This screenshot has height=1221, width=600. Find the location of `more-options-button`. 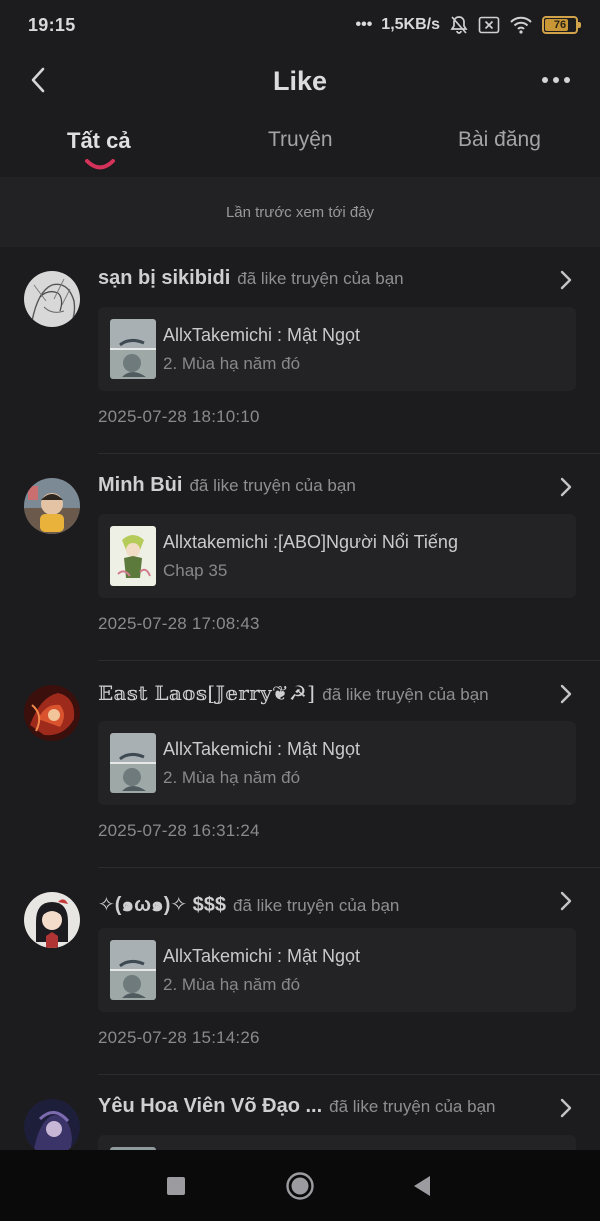

more-options-button is located at coordinates (556, 80).